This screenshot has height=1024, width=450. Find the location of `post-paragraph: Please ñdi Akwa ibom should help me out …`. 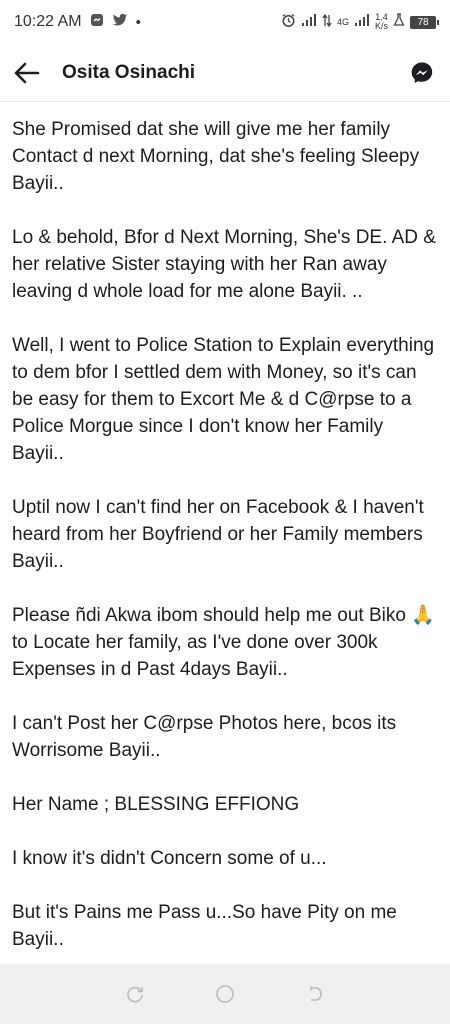

post-paragraph: Please ñdi Akwa ibom should help me out … is located at coordinates (226, 642).